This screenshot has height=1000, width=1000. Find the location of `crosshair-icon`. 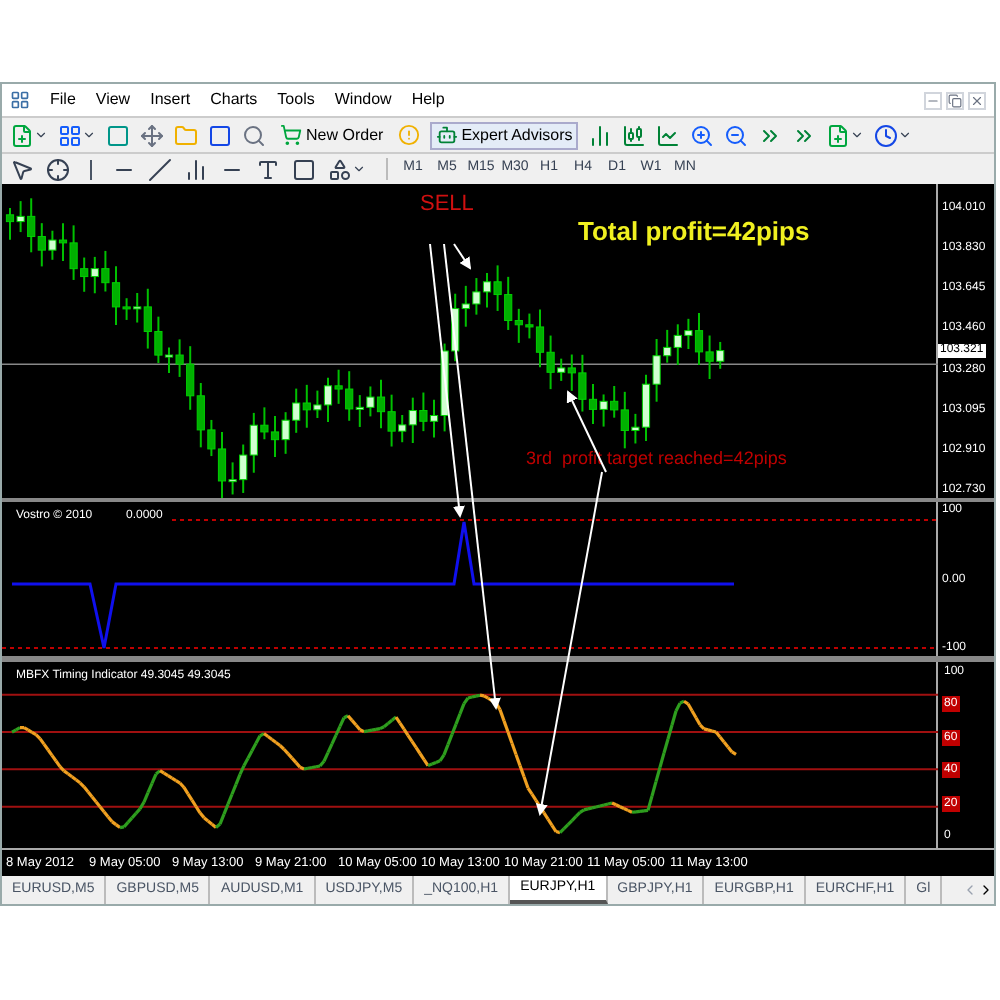

crosshair-icon is located at coordinates (58, 169).